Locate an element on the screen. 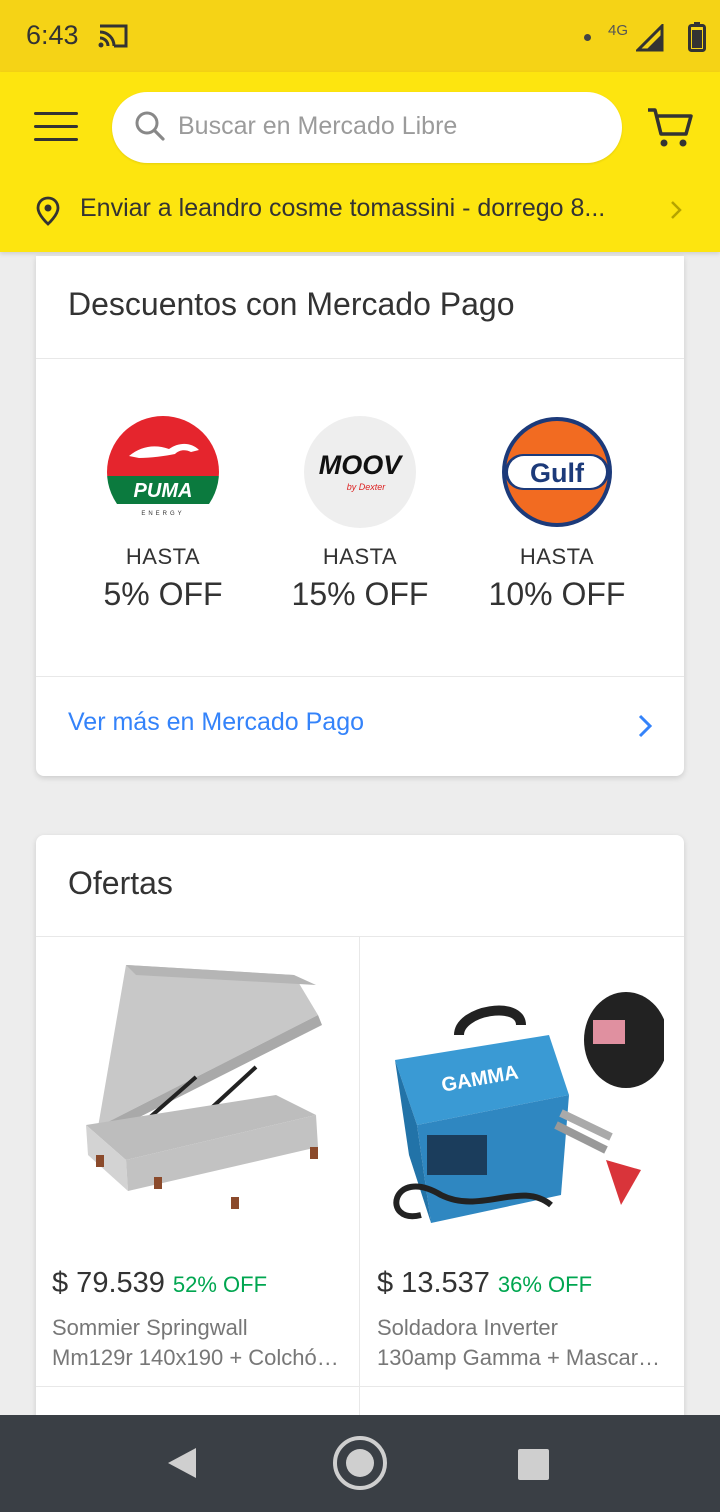 This screenshot has height=1512, width=720. gulf-logo: Gulf is located at coordinates (557, 472).